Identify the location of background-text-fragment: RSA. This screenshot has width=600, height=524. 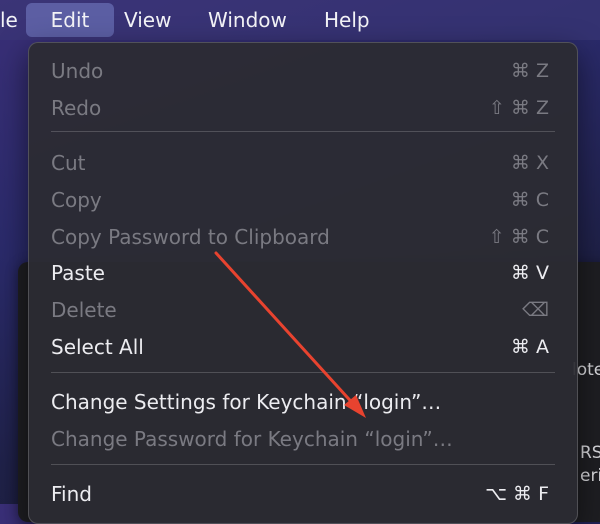
(590, 453).